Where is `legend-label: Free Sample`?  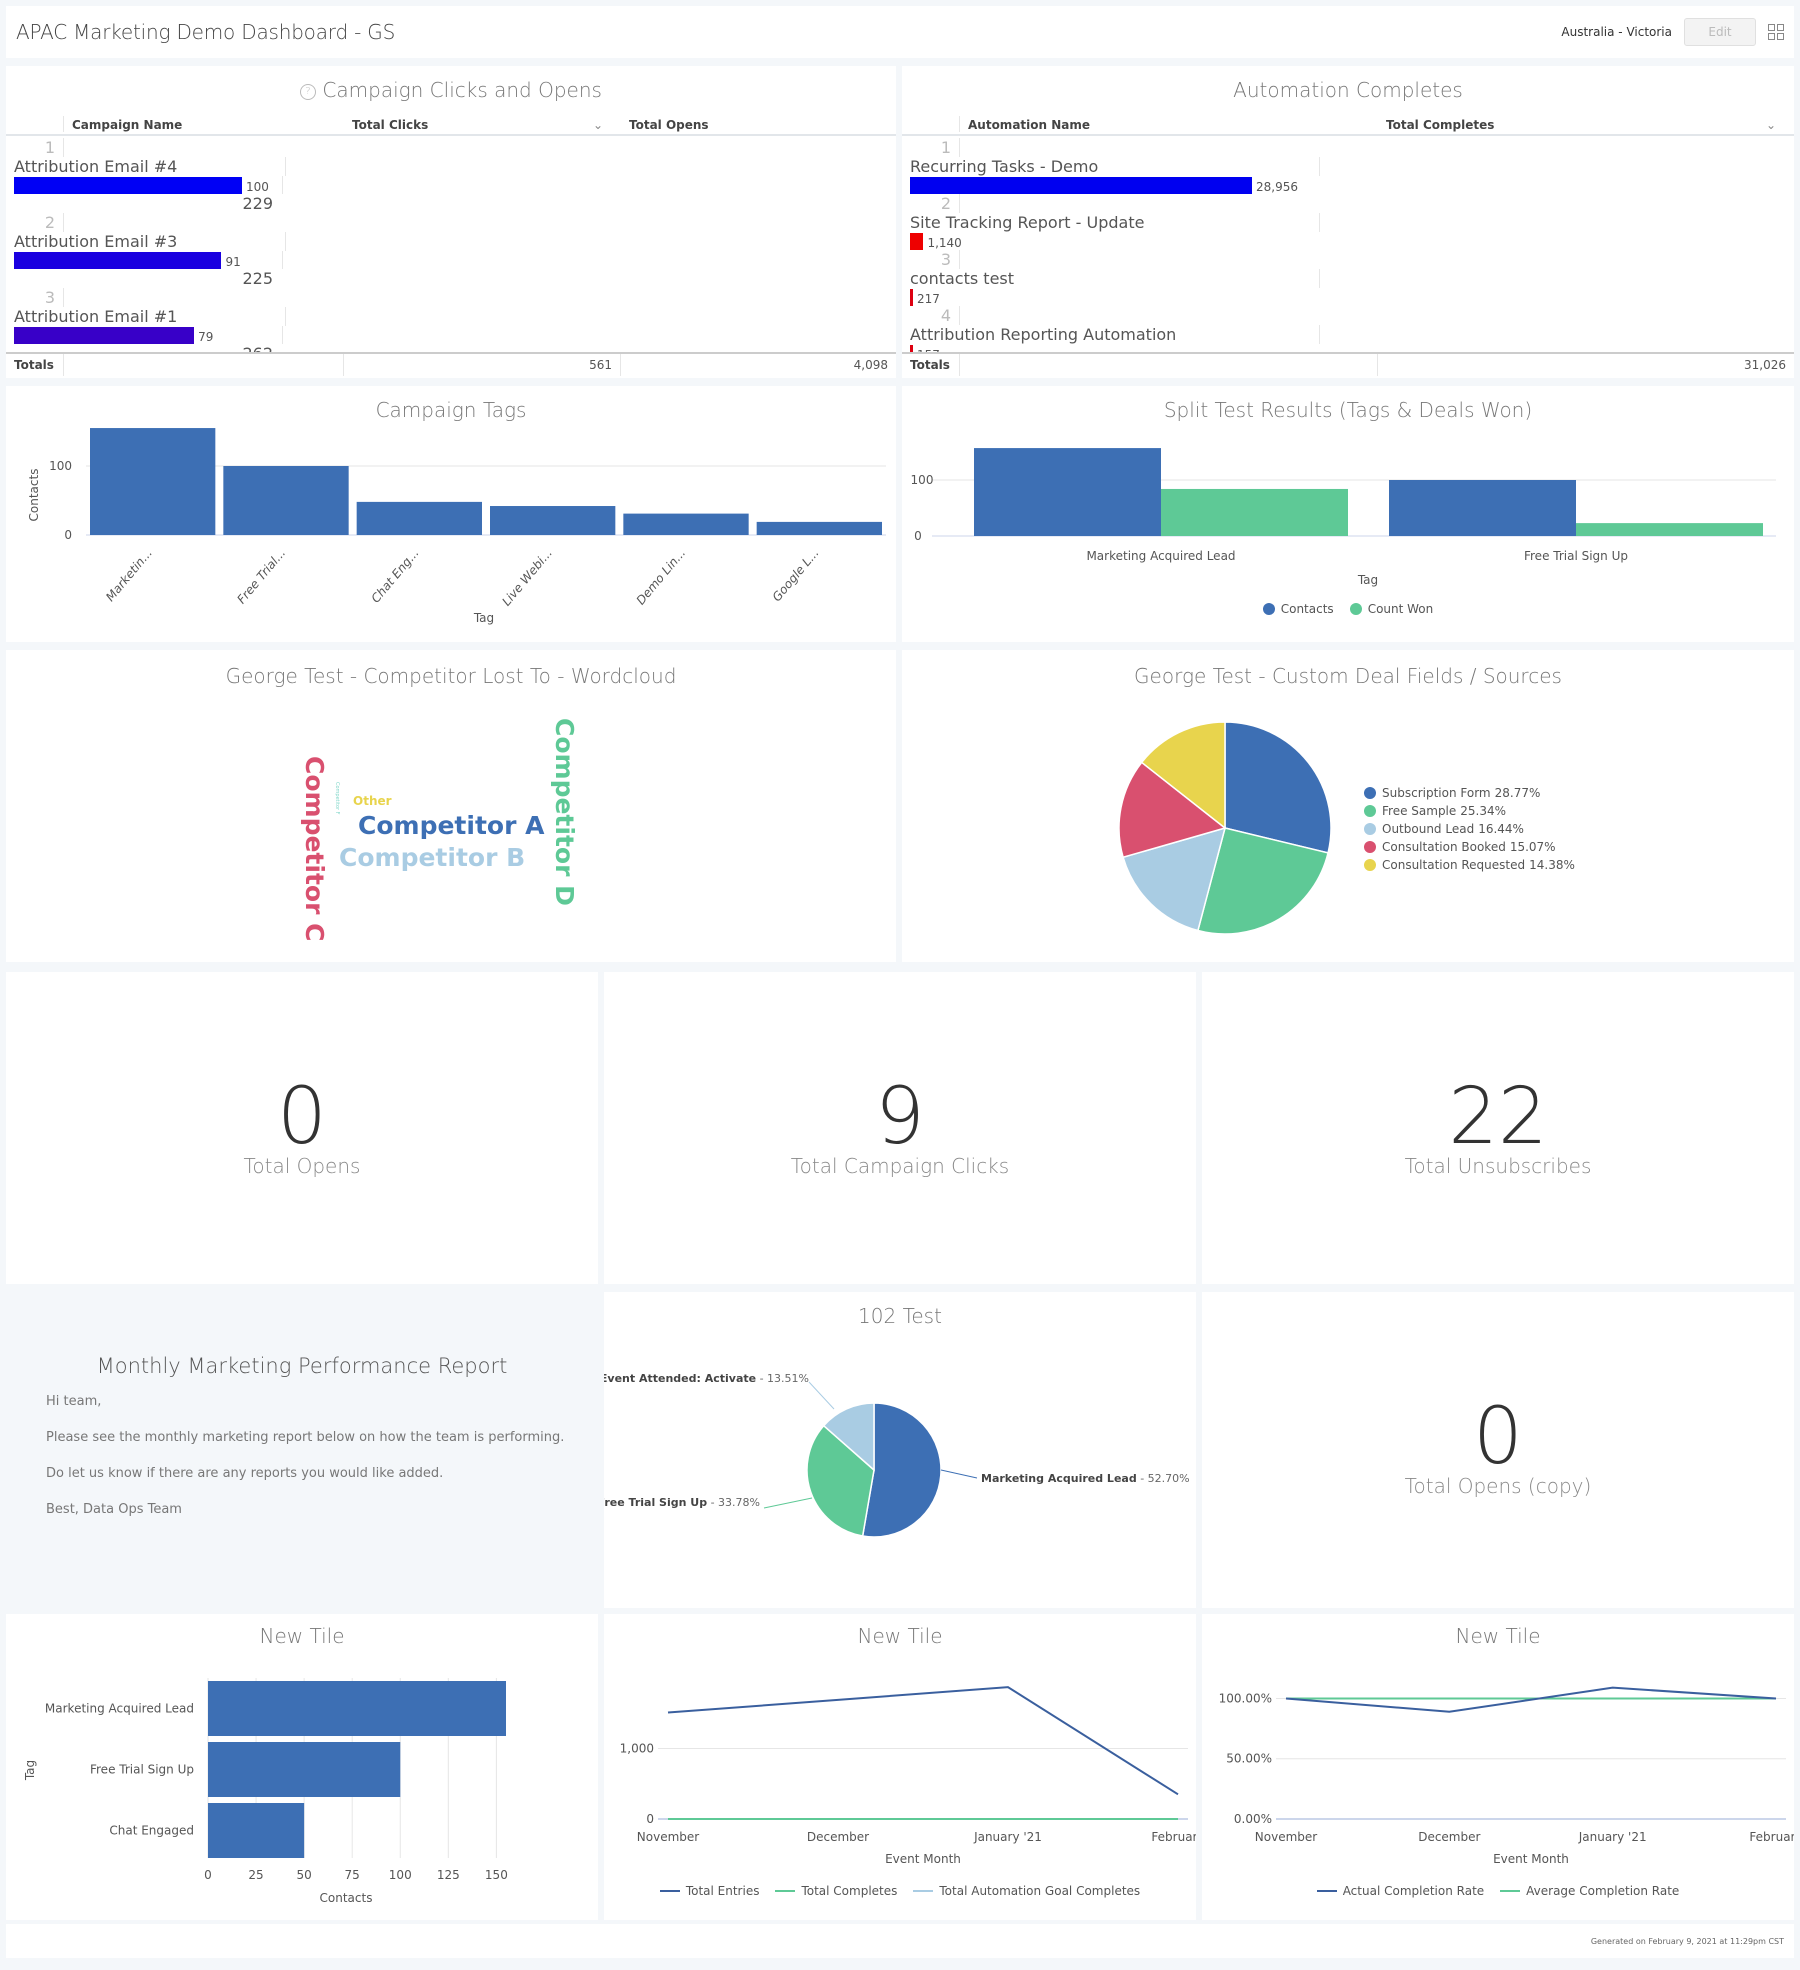 legend-label: Free Sample is located at coordinates (1419, 811).